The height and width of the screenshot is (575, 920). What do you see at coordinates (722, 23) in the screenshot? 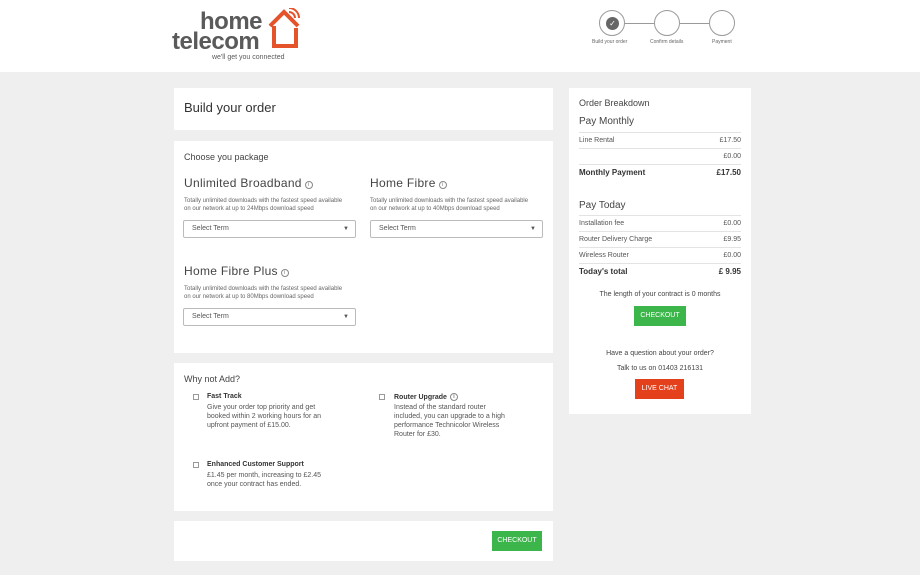
I see `step-payment-circle` at bounding box center [722, 23].